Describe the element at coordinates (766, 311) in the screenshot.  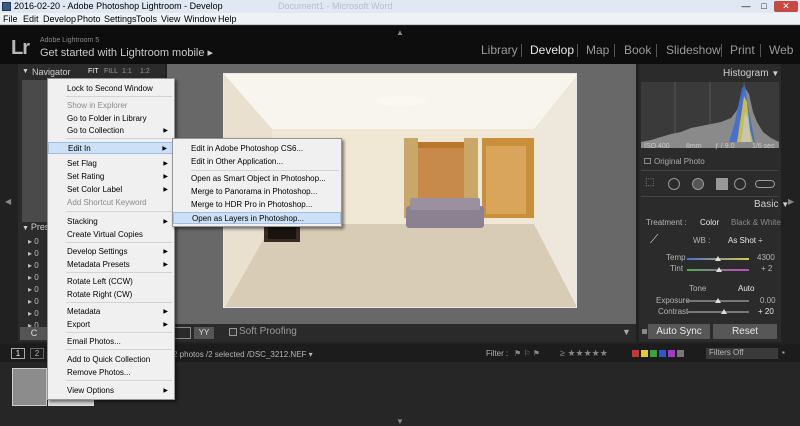
I see `contrast-value: + 20` at that location.